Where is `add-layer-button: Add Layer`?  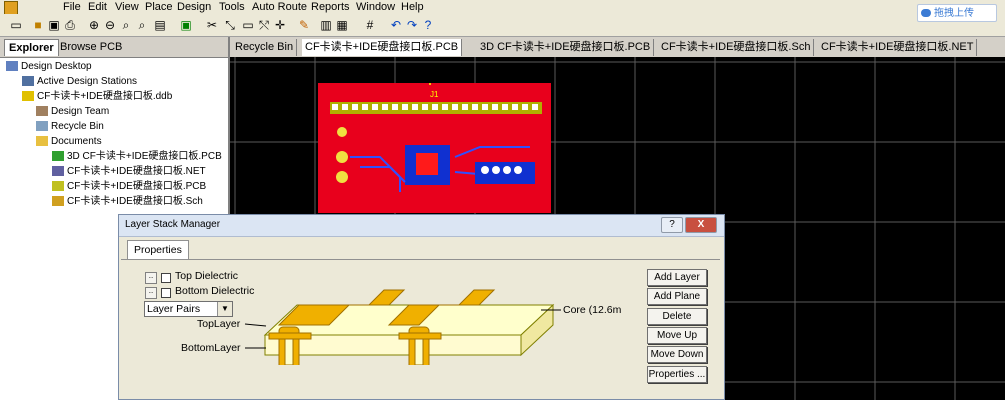 add-layer-button: Add Layer is located at coordinates (677, 277).